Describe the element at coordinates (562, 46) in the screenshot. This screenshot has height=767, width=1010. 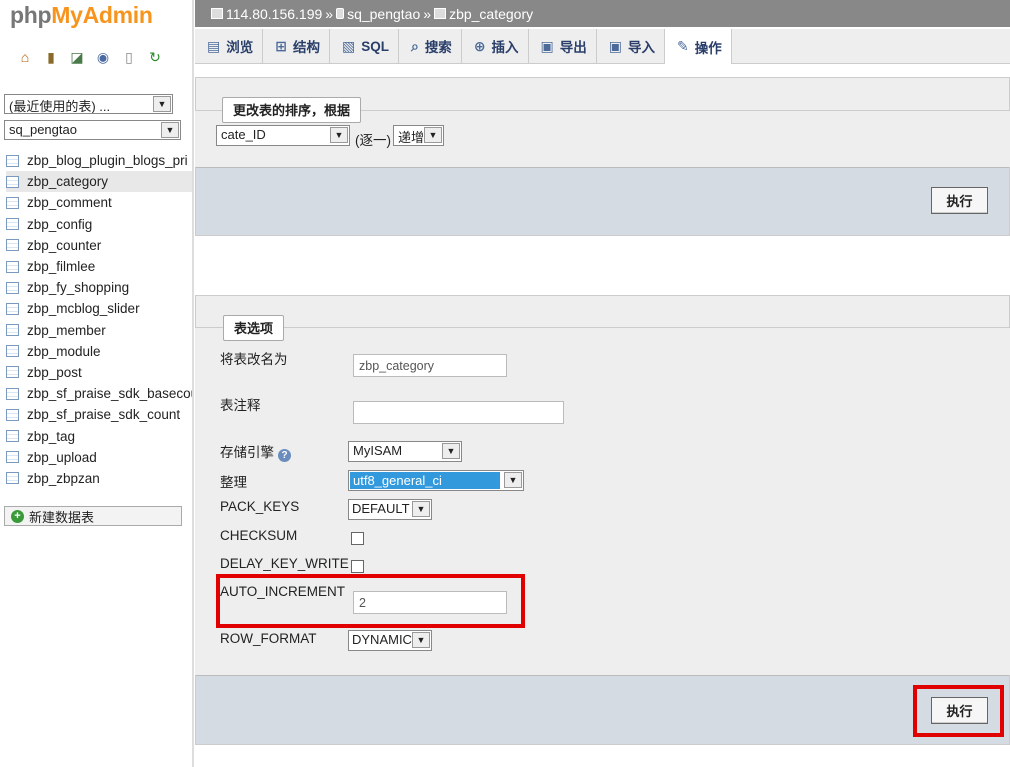
I see `tab-export: ▣ 导出` at that location.